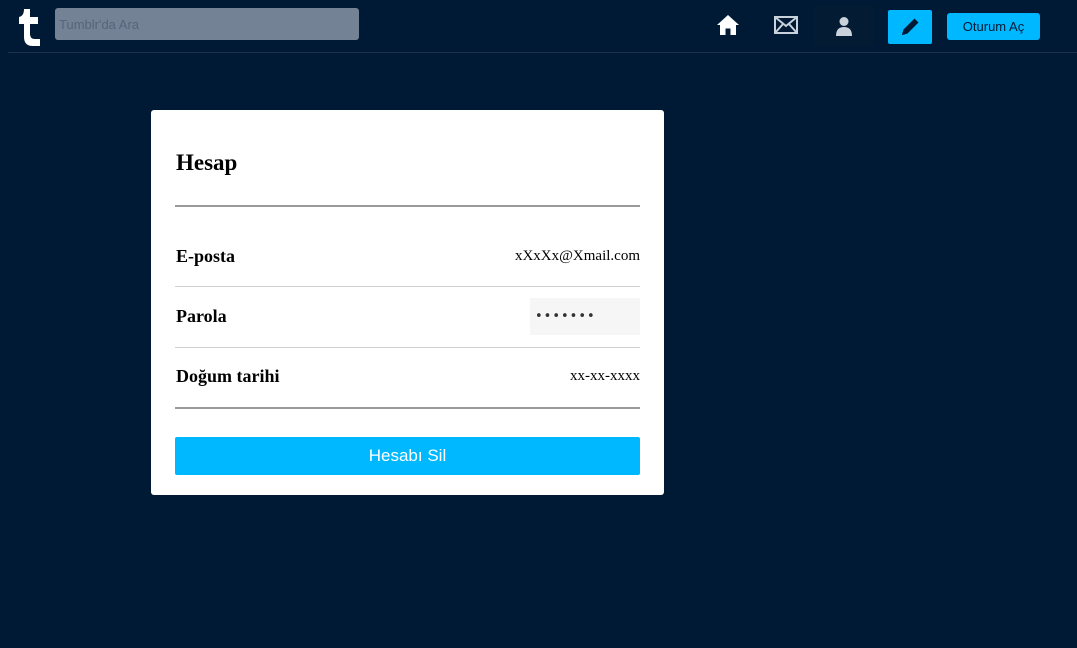 The image size is (1077, 648). I want to click on password-field, so click(585, 316).